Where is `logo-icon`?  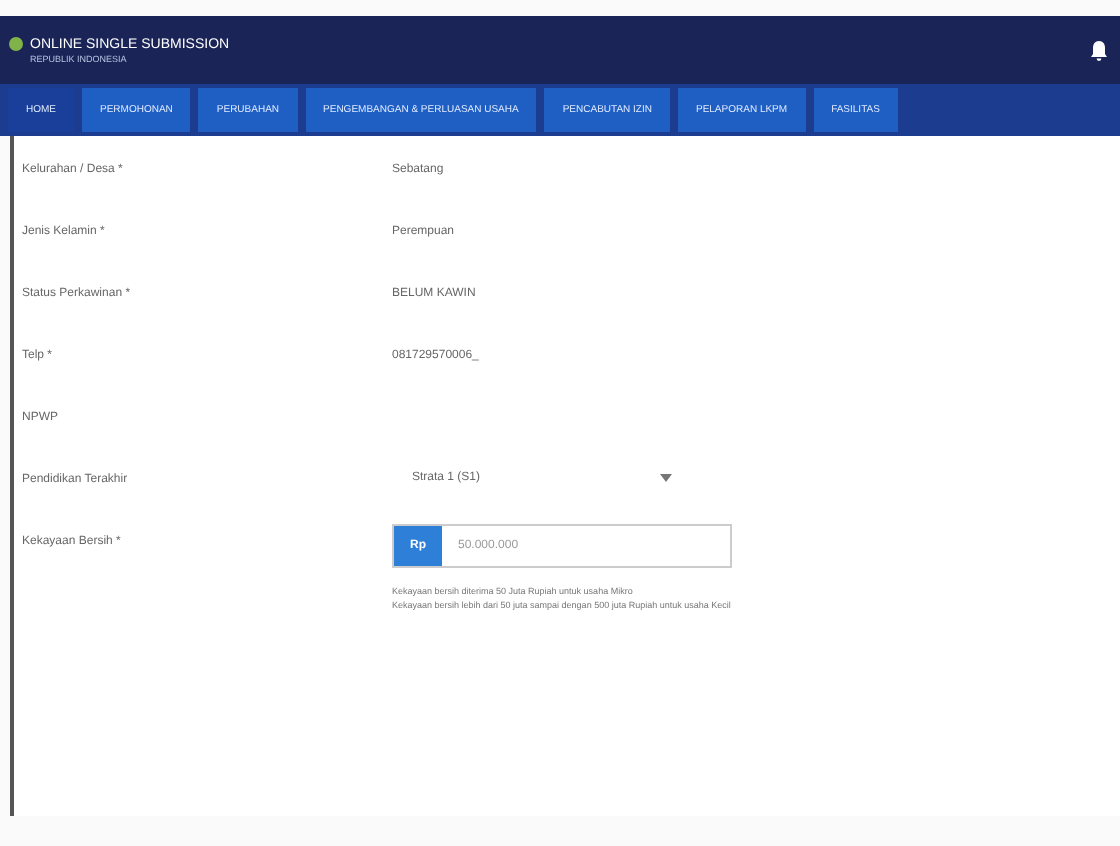
logo-icon is located at coordinates (16, 43).